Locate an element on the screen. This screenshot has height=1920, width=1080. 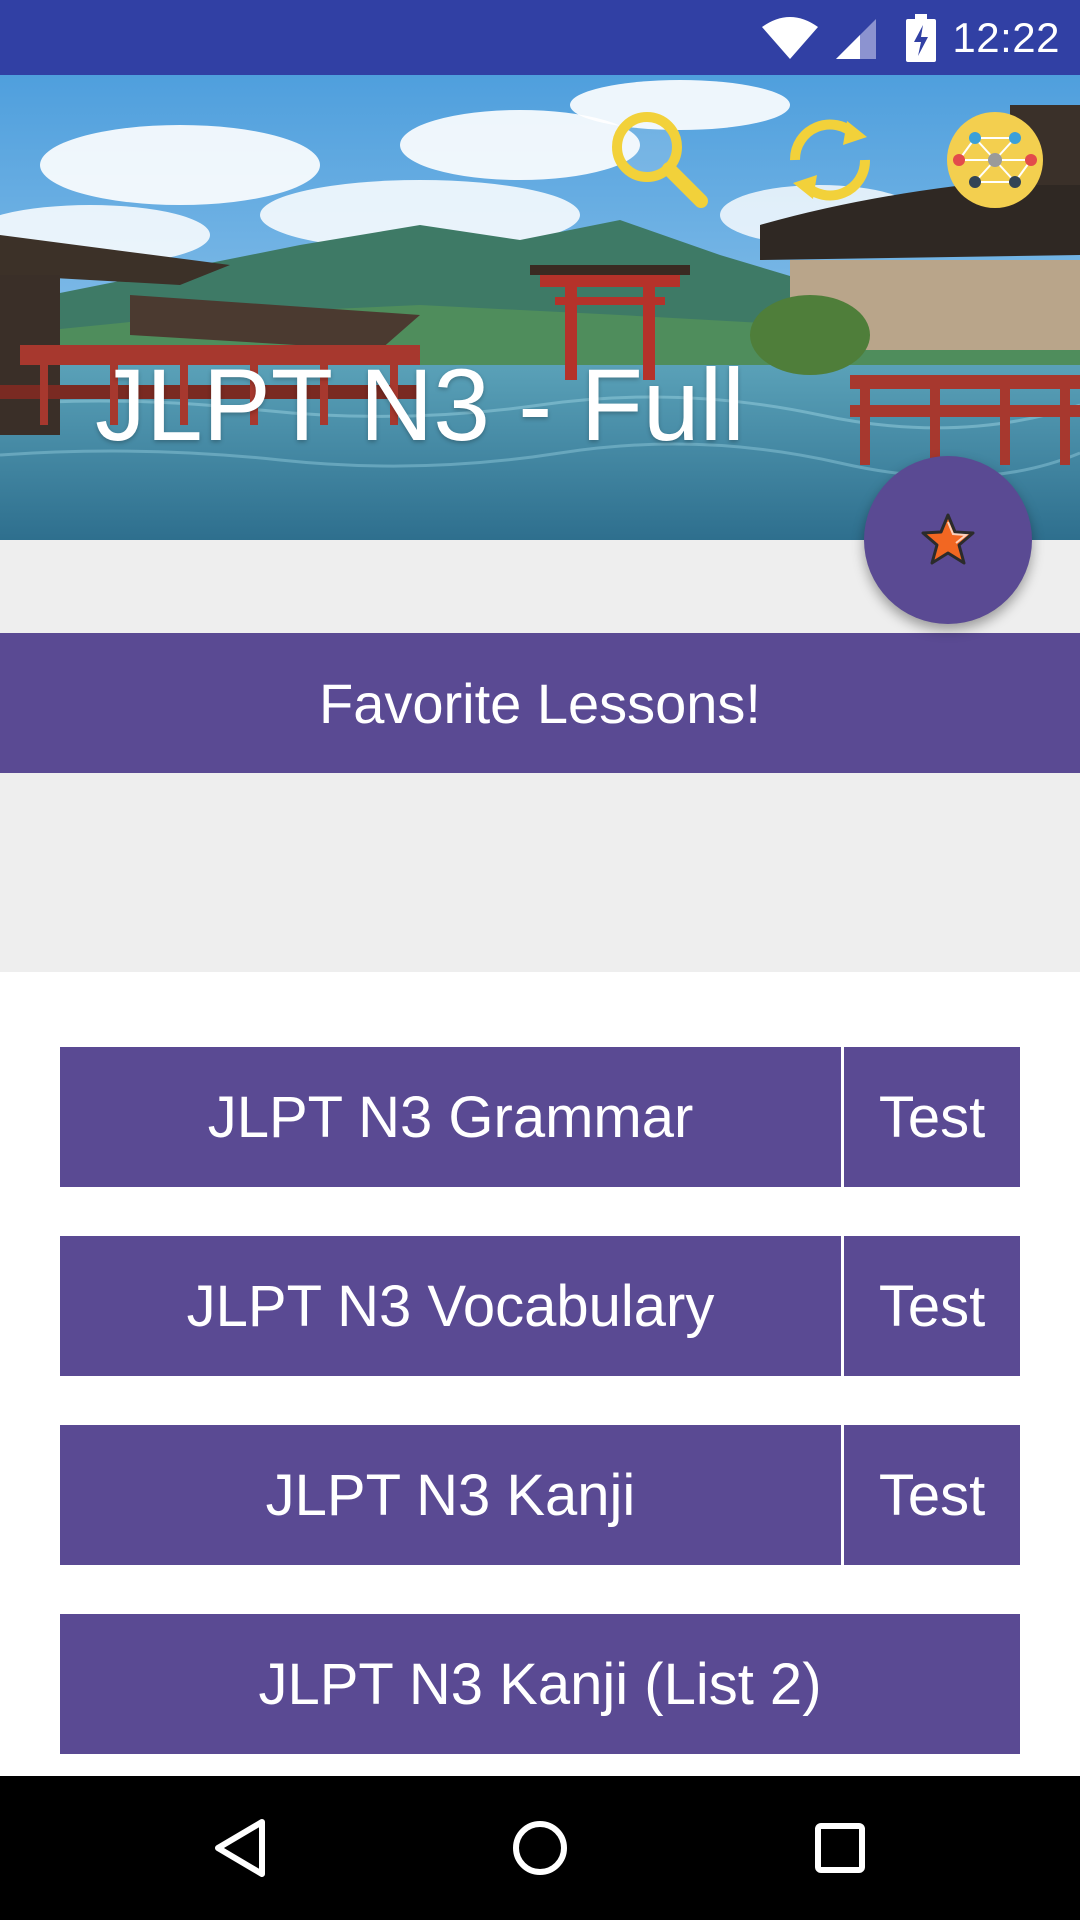
sync-button is located at coordinates (830, 160).